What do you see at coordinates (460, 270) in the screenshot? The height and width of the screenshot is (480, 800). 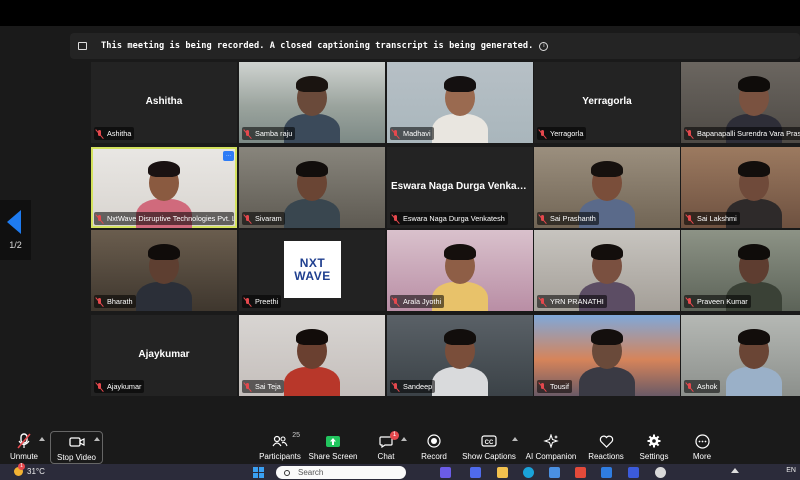 I see `participant-tile: Arala Jyothi` at bounding box center [460, 270].